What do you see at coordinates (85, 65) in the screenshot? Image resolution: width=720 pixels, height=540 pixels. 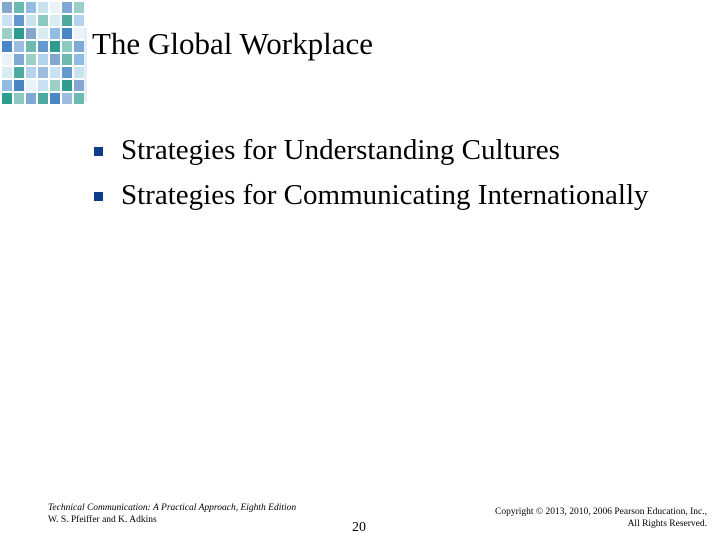 I see `title-divider` at bounding box center [85, 65].